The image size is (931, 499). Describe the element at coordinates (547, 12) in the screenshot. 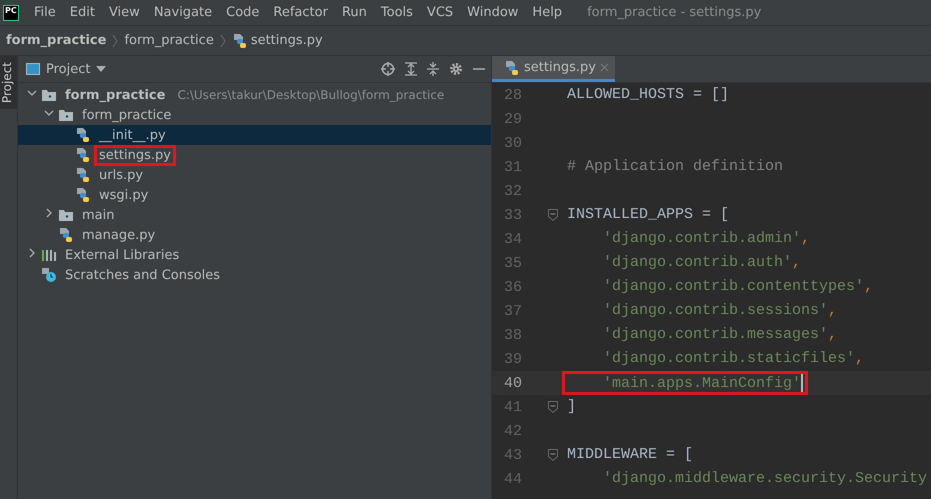

I see `menu-item: Help` at that location.